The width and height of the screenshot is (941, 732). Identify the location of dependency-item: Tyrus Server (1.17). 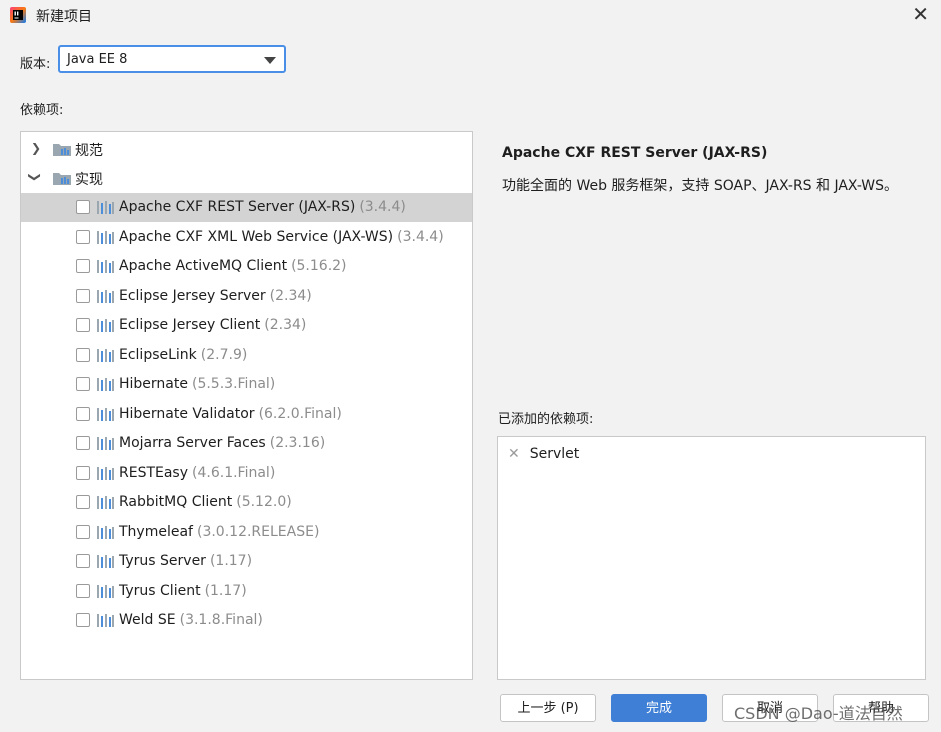
(246, 561).